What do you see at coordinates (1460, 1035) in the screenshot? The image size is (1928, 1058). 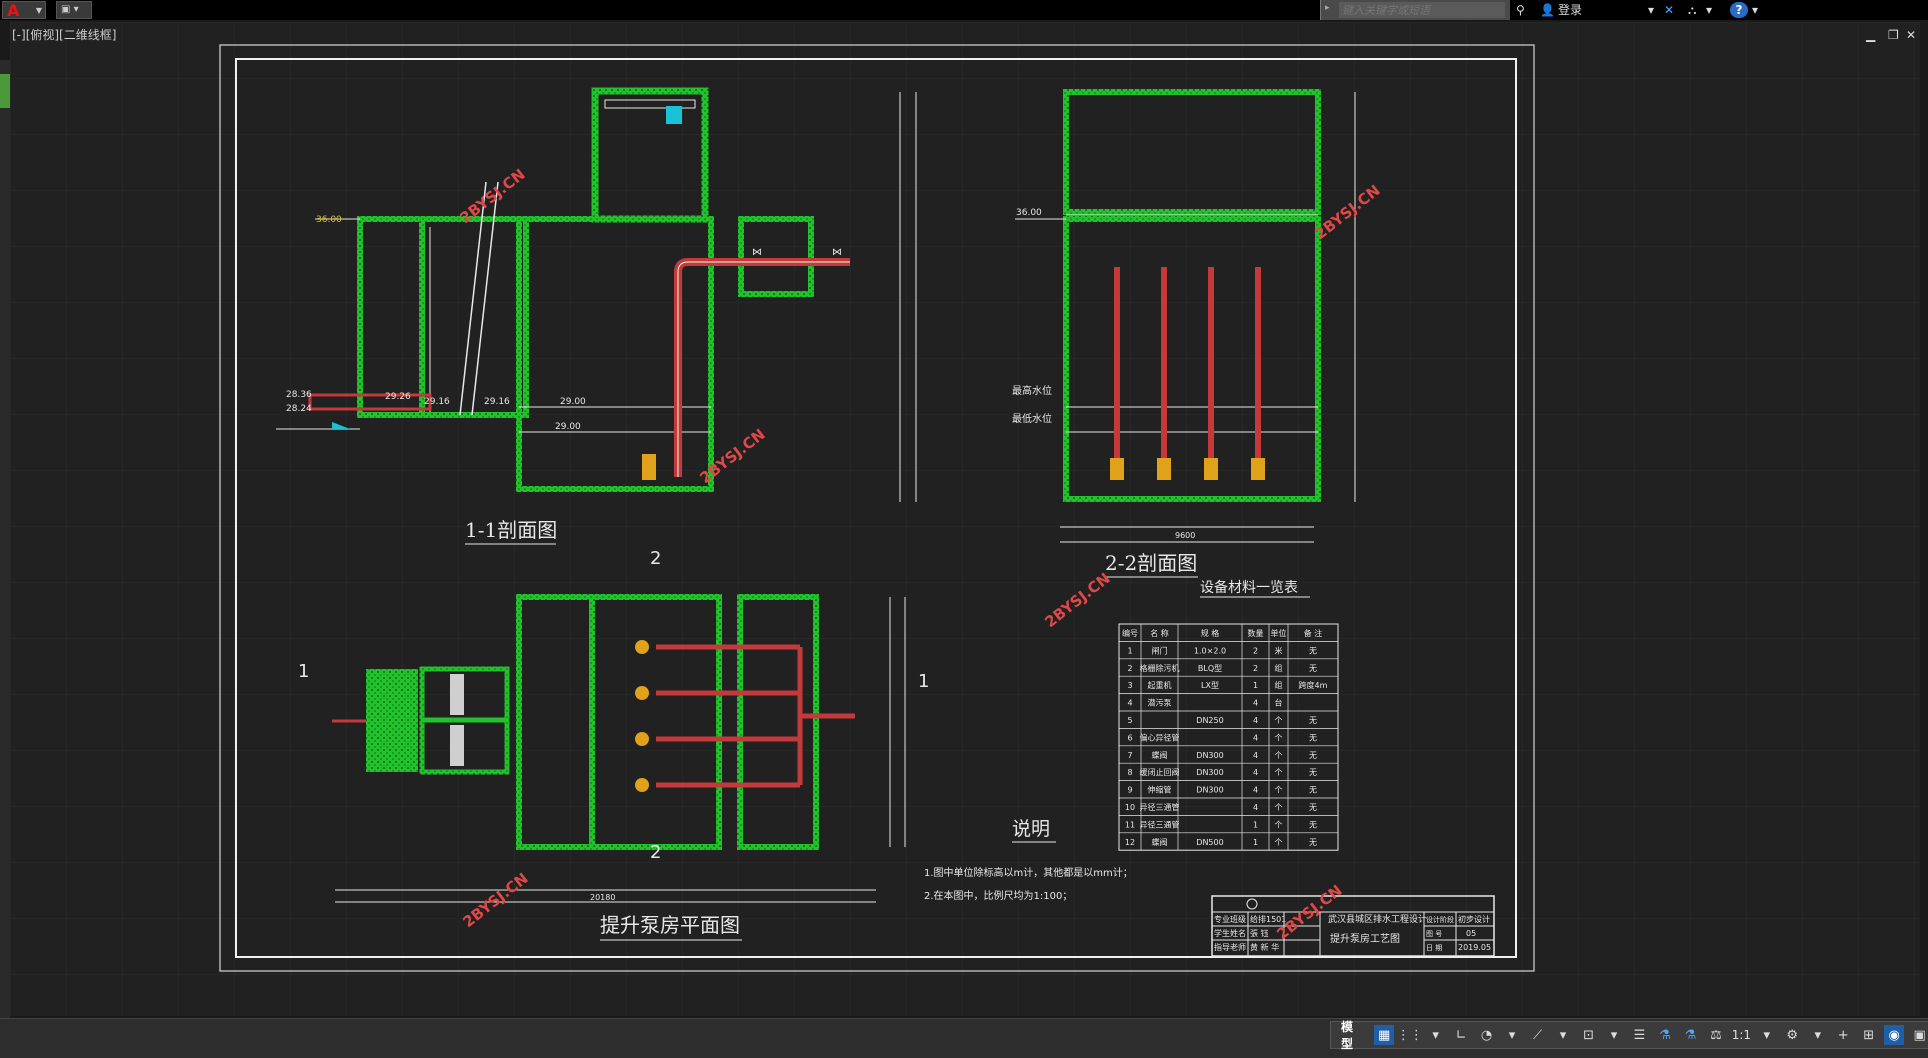 I see `ortho-icon: ∟` at bounding box center [1460, 1035].